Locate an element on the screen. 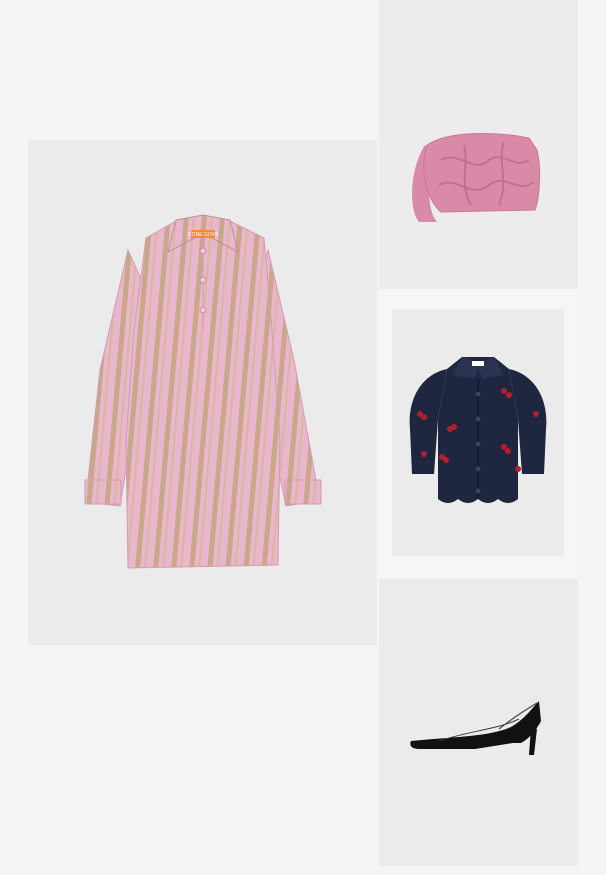 This screenshot has height=875, width=606. product-tile-shoes is located at coordinates (478, 722).